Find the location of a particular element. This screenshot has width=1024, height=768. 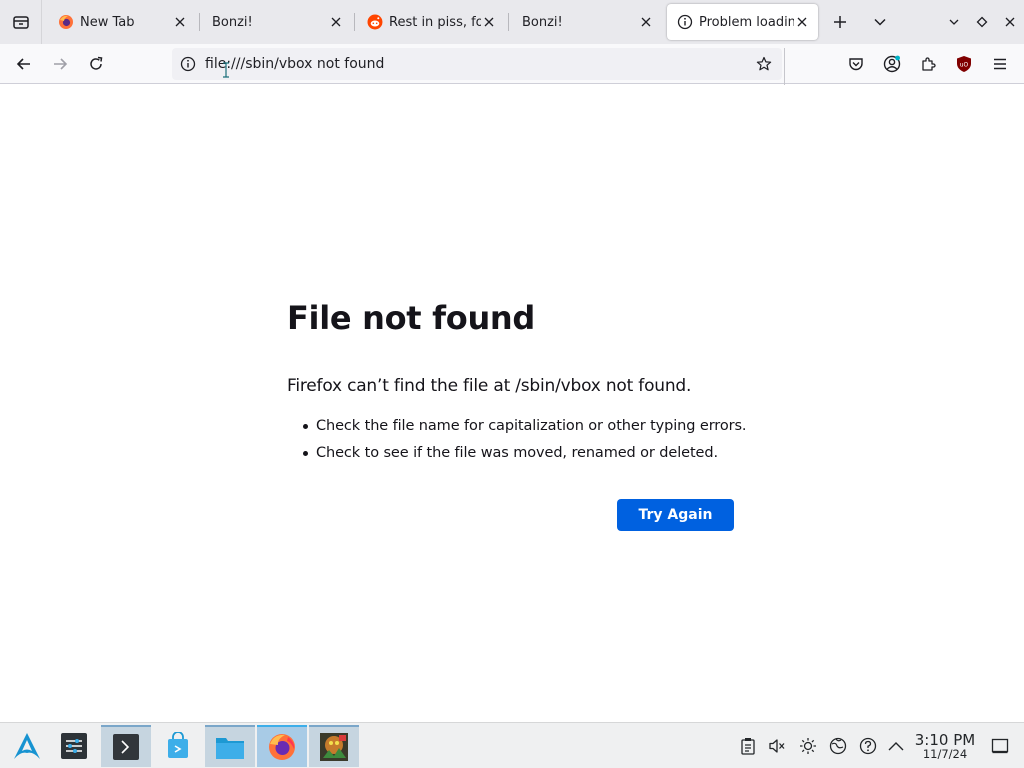

minimize-chevron-icon is located at coordinates (954, 22).